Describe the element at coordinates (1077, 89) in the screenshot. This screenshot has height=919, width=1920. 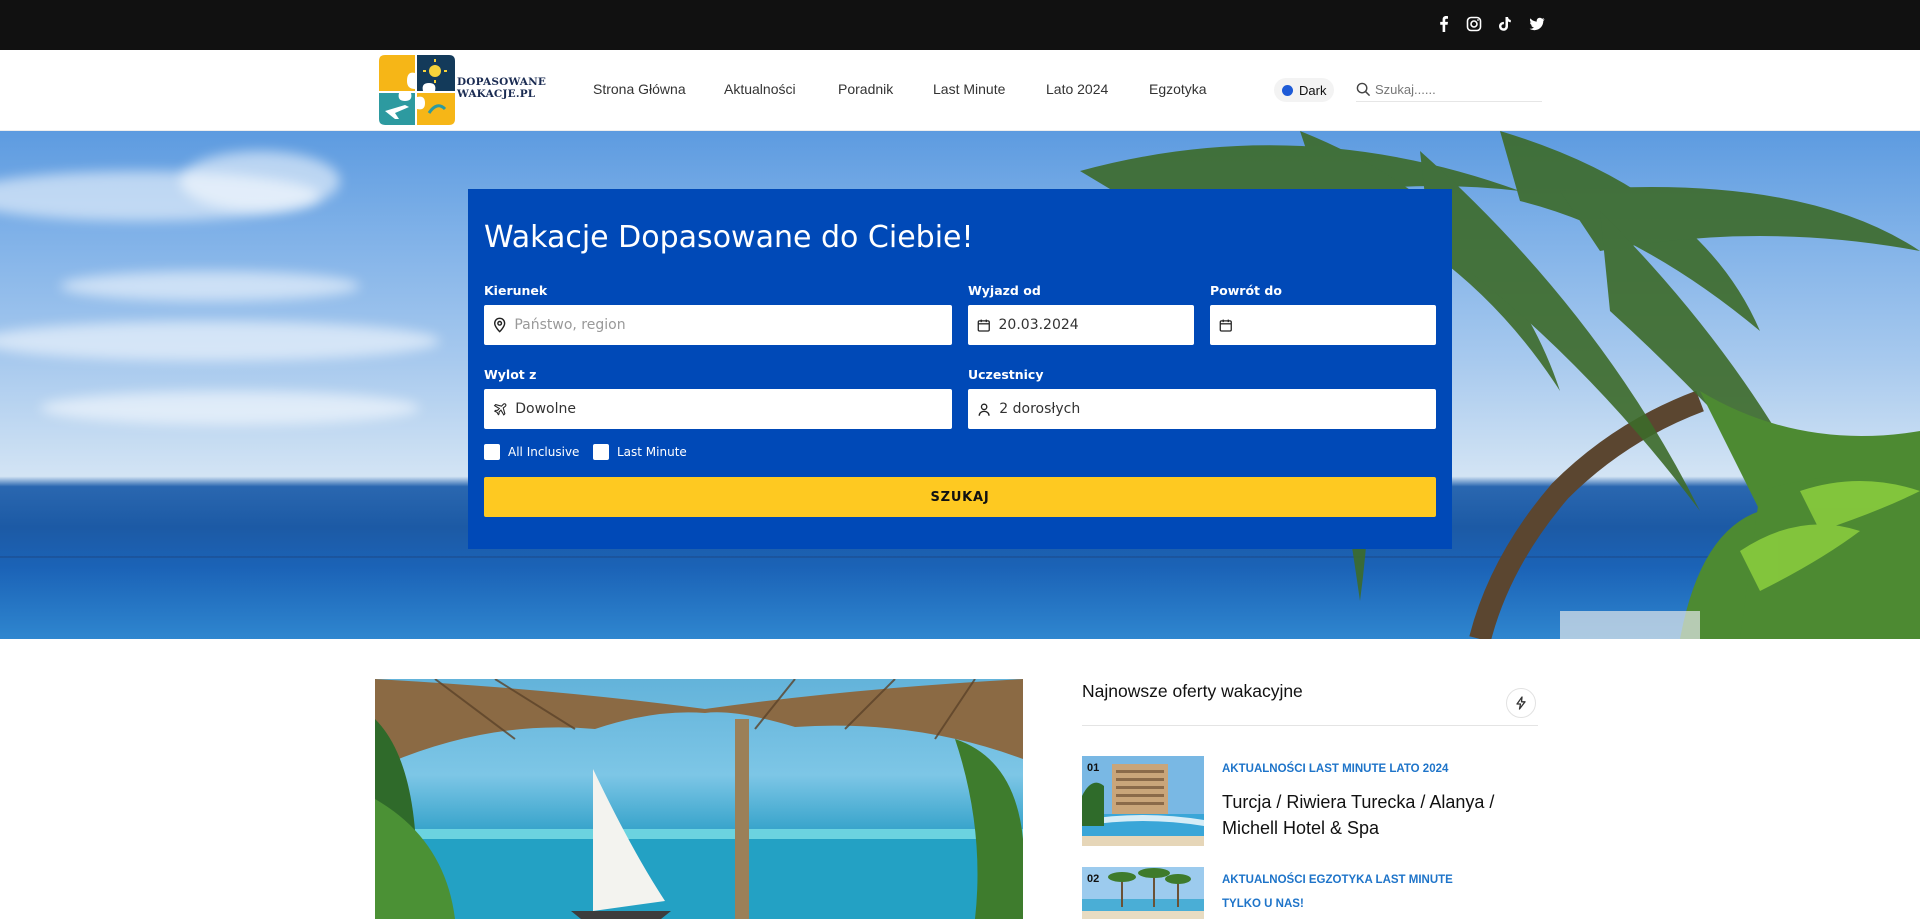
I see `nav-lato-2024: Lato 2024` at that location.